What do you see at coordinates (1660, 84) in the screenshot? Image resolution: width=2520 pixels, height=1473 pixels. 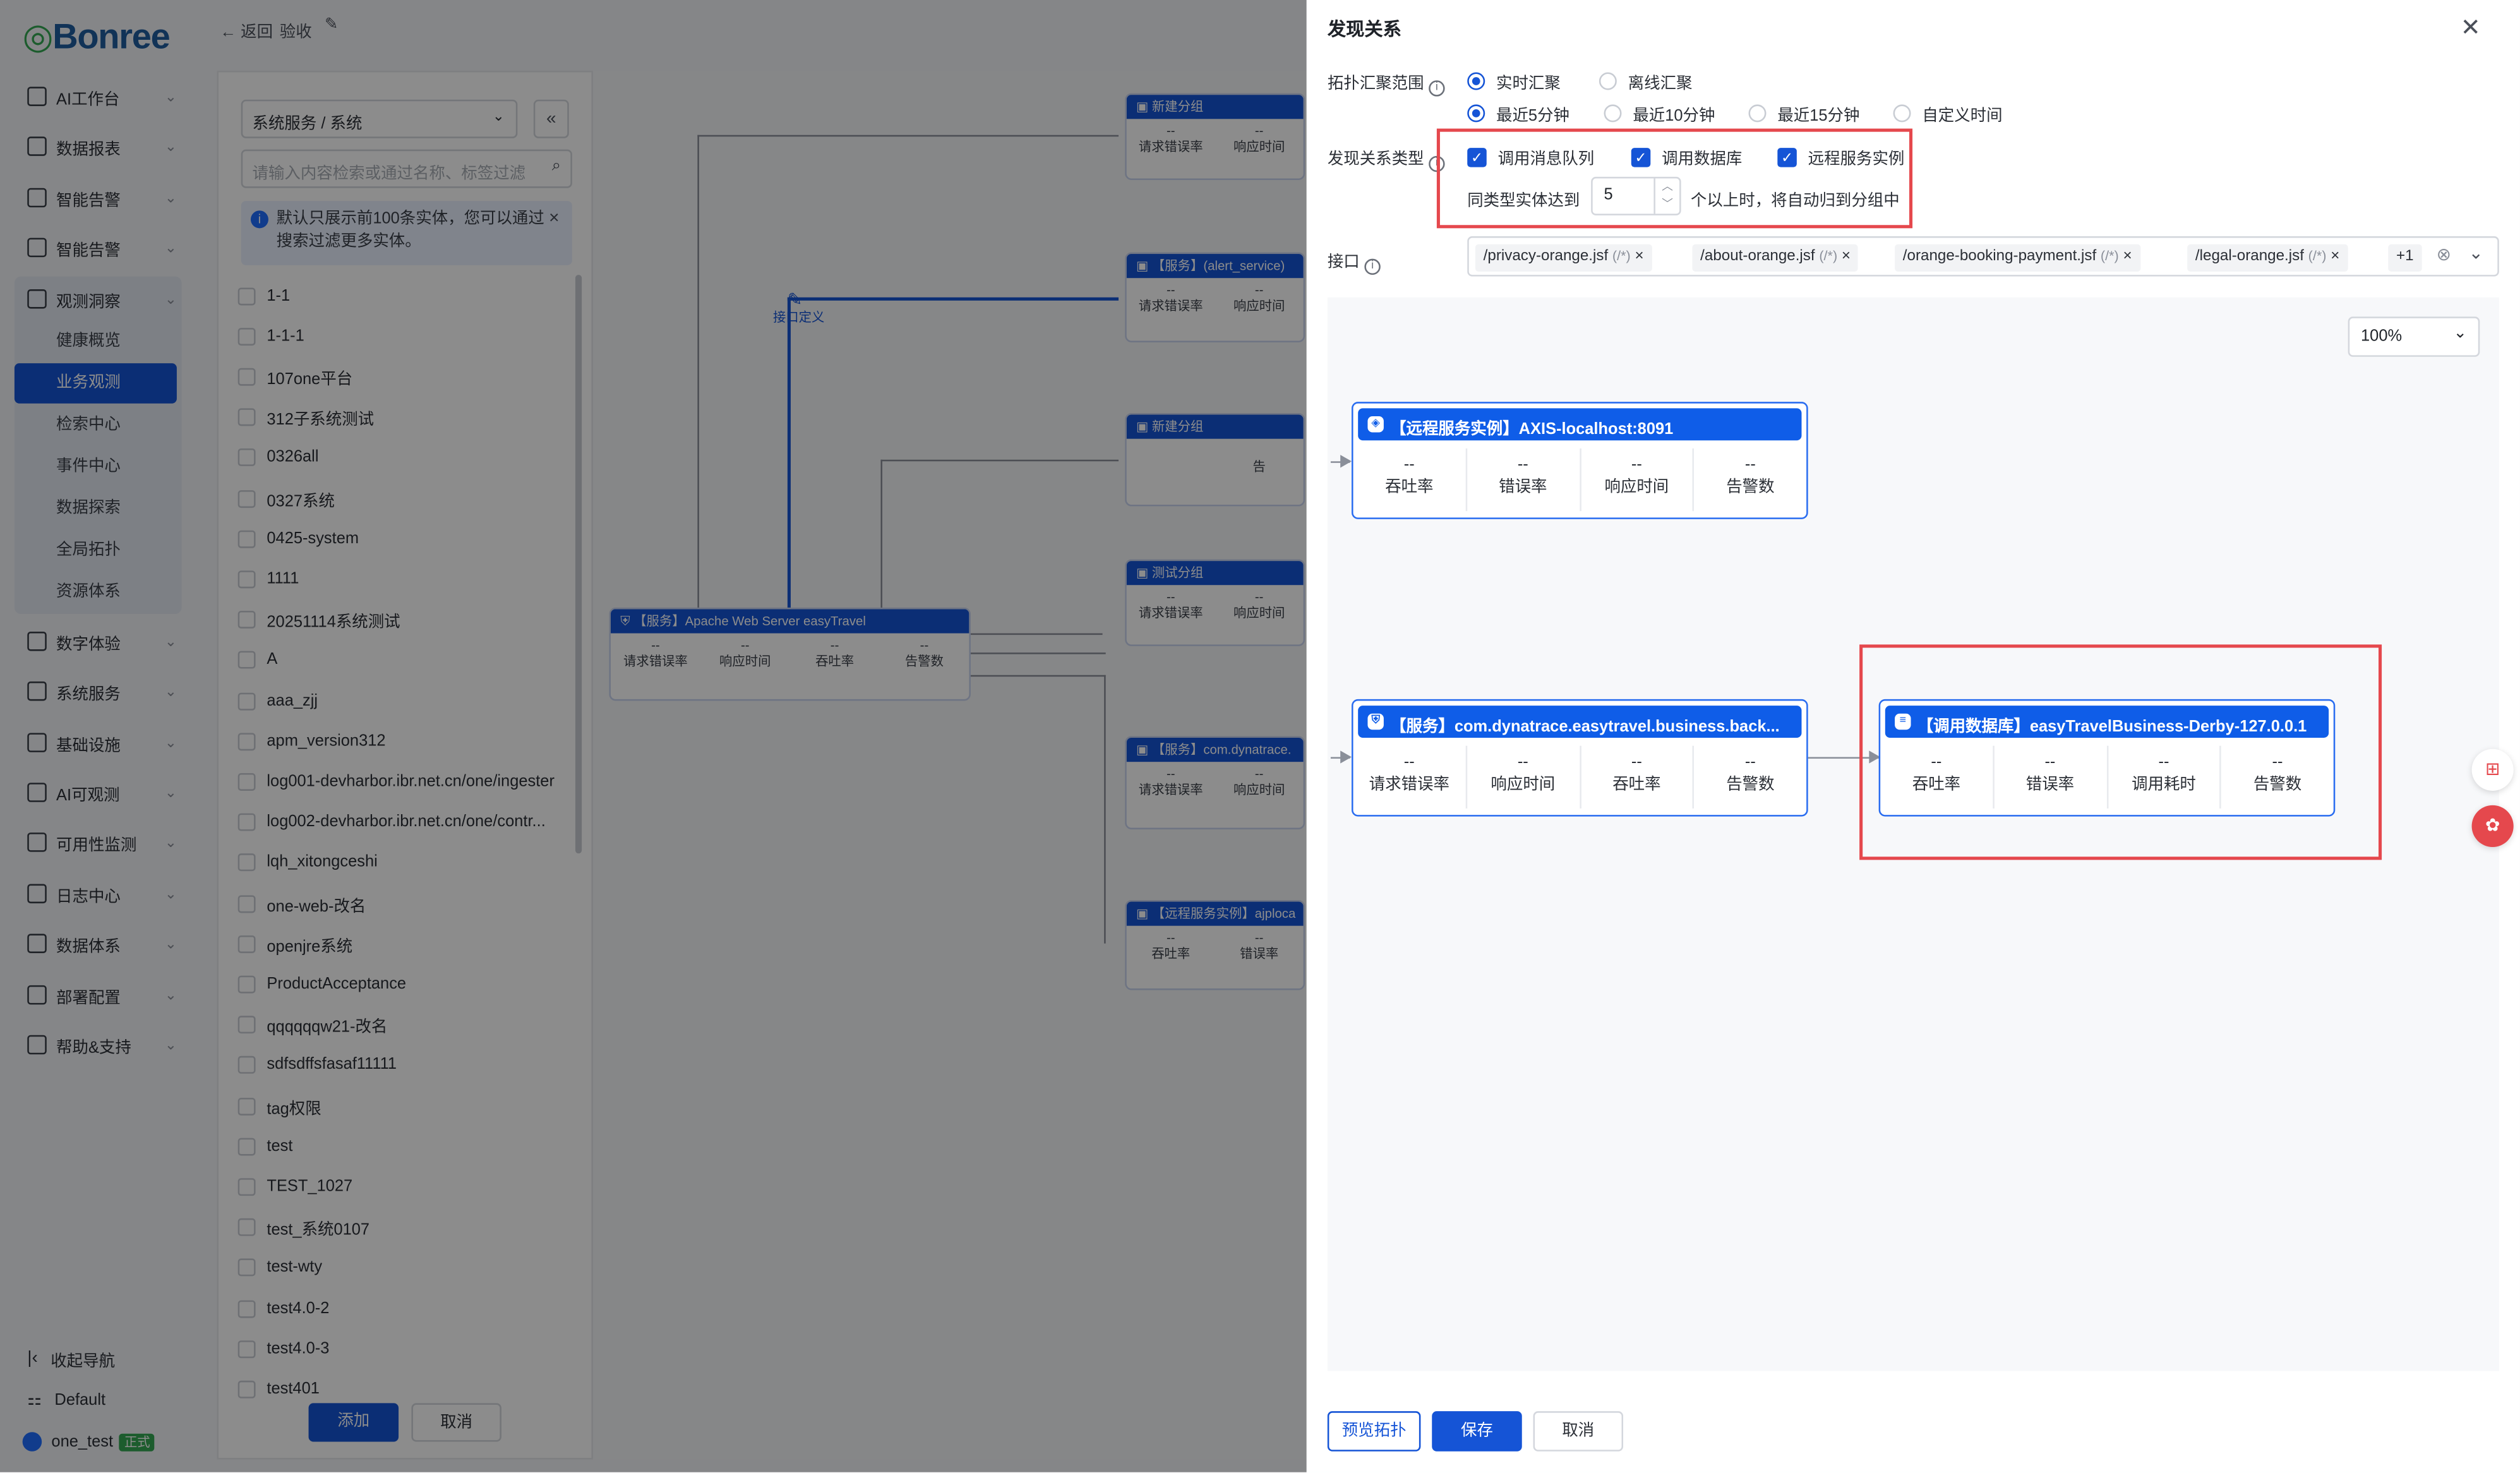 I see `radio-label: 离线汇聚` at bounding box center [1660, 84].